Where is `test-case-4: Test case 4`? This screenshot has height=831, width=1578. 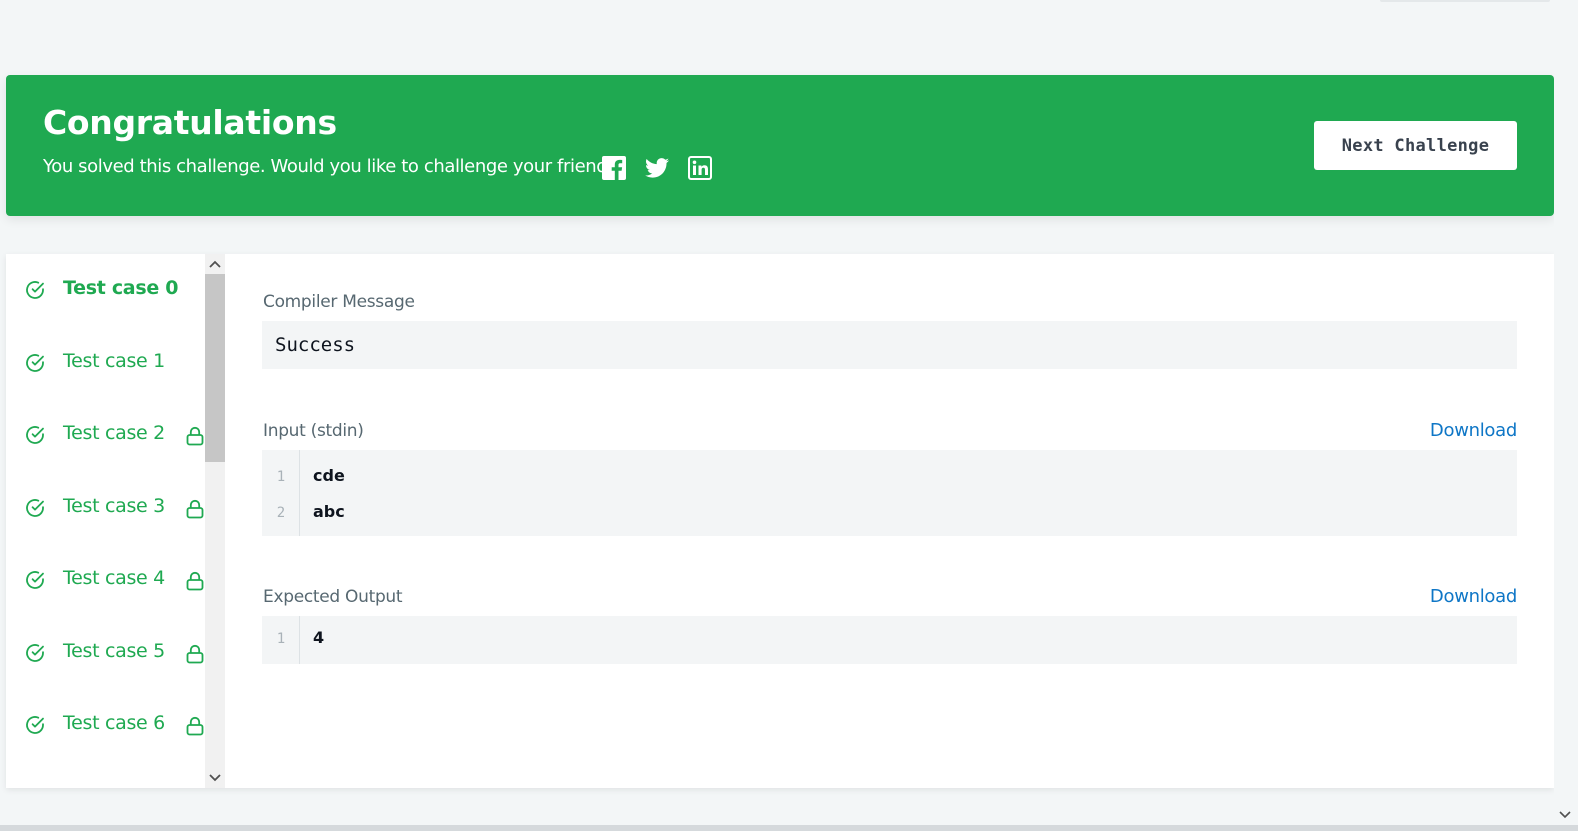
test-case-4: Test case 4 is located at coordinates (105, 580).